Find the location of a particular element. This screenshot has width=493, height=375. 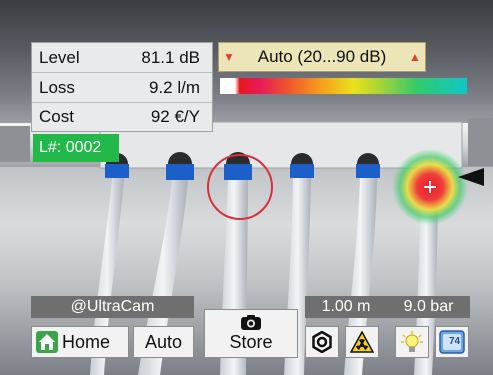

home-button: Home is located at coordinates (80, 342).